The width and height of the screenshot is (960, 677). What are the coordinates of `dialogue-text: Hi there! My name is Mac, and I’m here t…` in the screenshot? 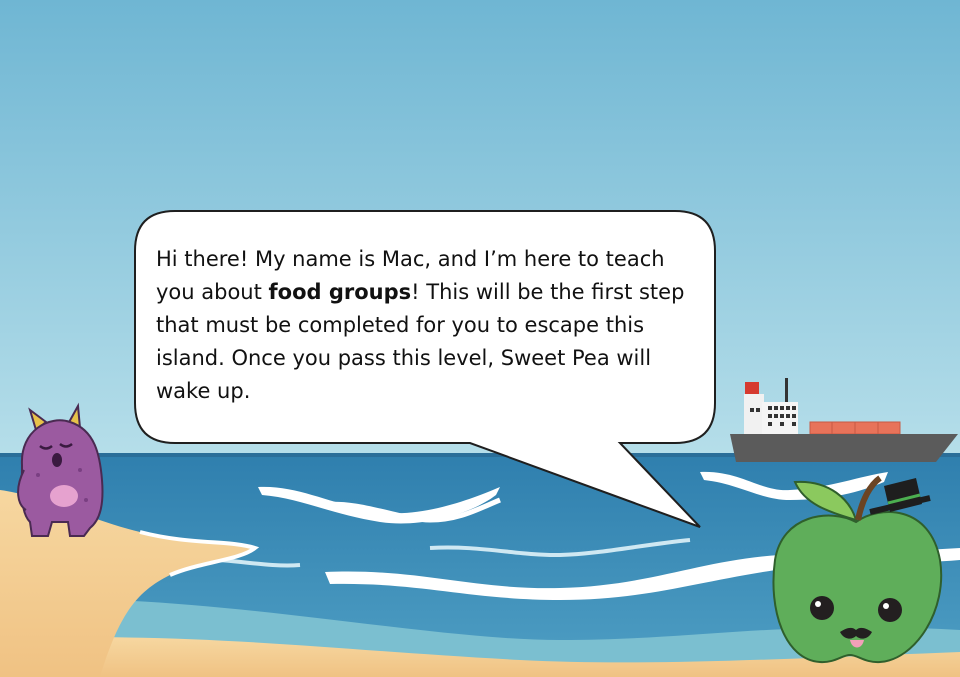 It's located at (426, 325).